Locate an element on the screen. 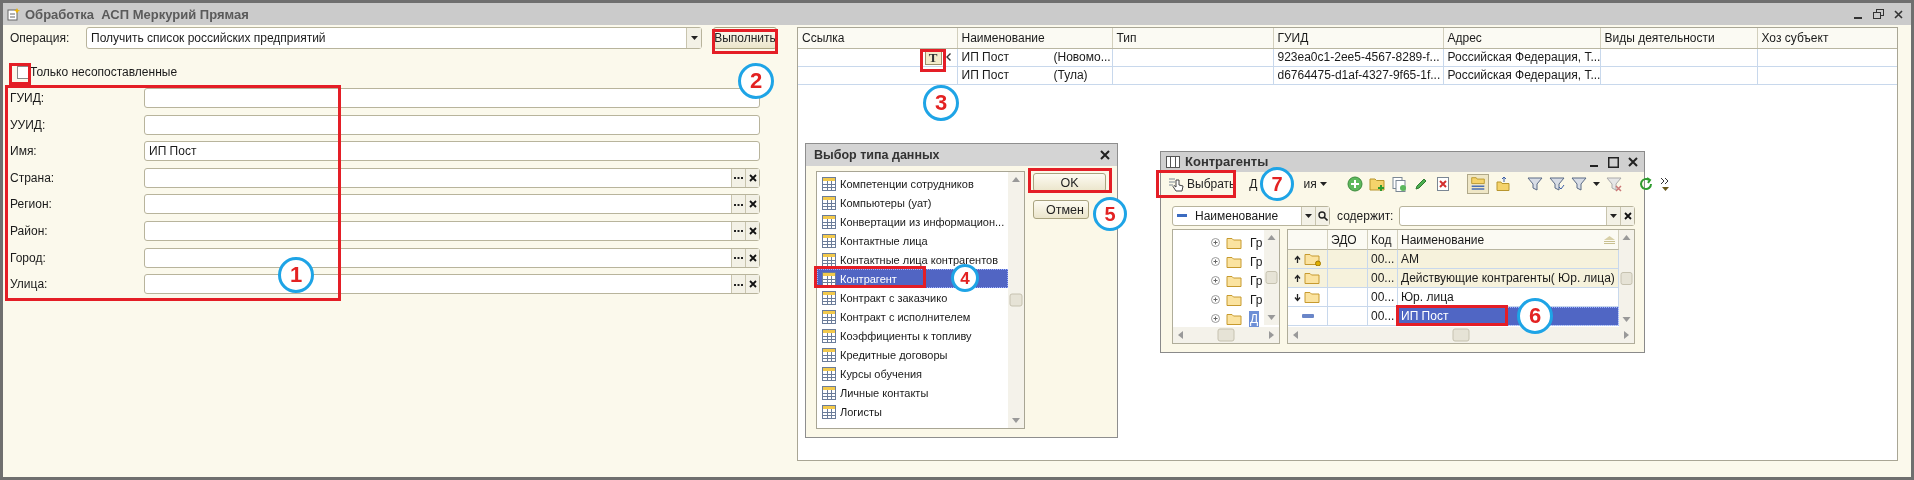  list-item: Компетенции сотрудников is located at coordinates (912, 183).